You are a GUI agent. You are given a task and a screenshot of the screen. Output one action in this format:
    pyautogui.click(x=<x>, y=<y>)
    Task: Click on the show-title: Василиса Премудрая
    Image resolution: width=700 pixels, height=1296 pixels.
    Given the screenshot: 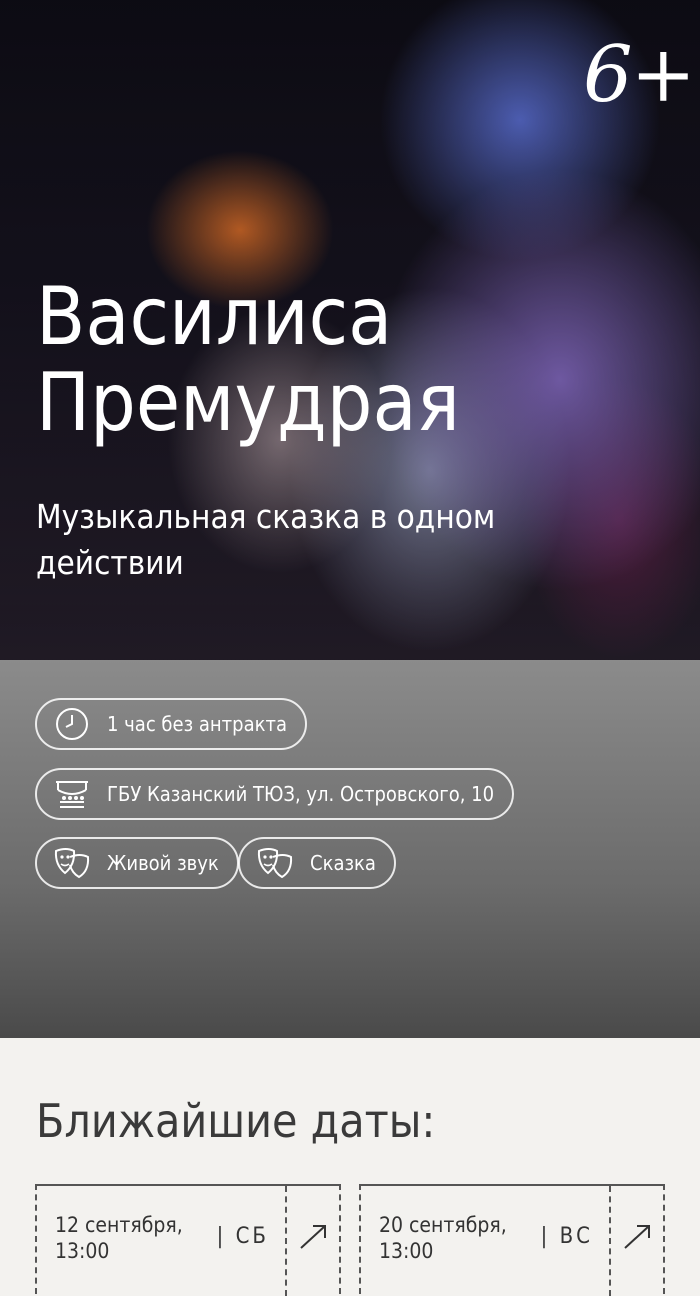 What is the action you would take?
    pyautogui.click(x=296, y=360)
    